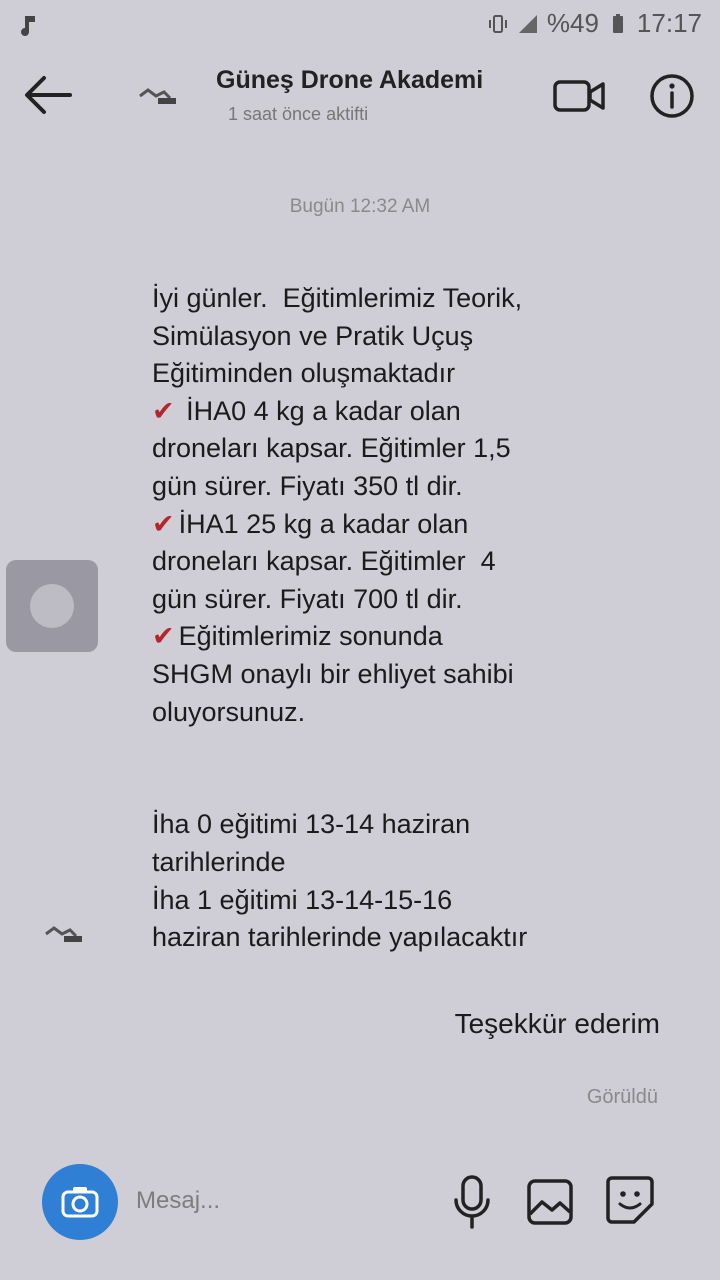  I want to click on message-line-text: İyi günler. Eğitimlerimiz Teorik,, so click(337, 298).